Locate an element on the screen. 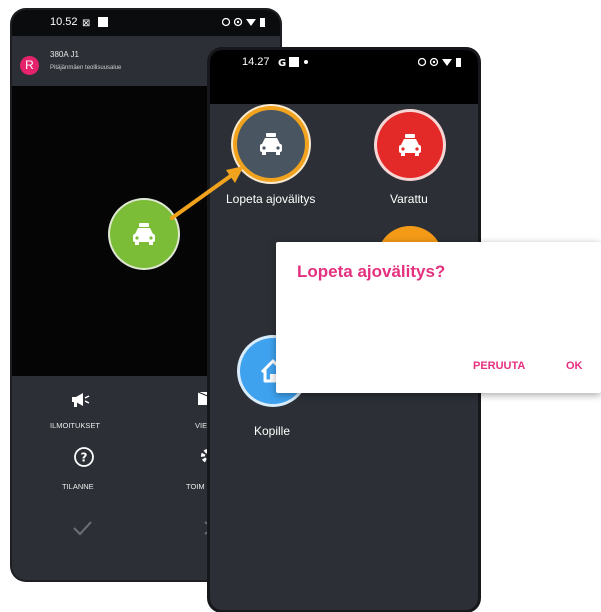 The height and width of the screenshot is (612, 601). busy-button is located at coordinates (410, 145).